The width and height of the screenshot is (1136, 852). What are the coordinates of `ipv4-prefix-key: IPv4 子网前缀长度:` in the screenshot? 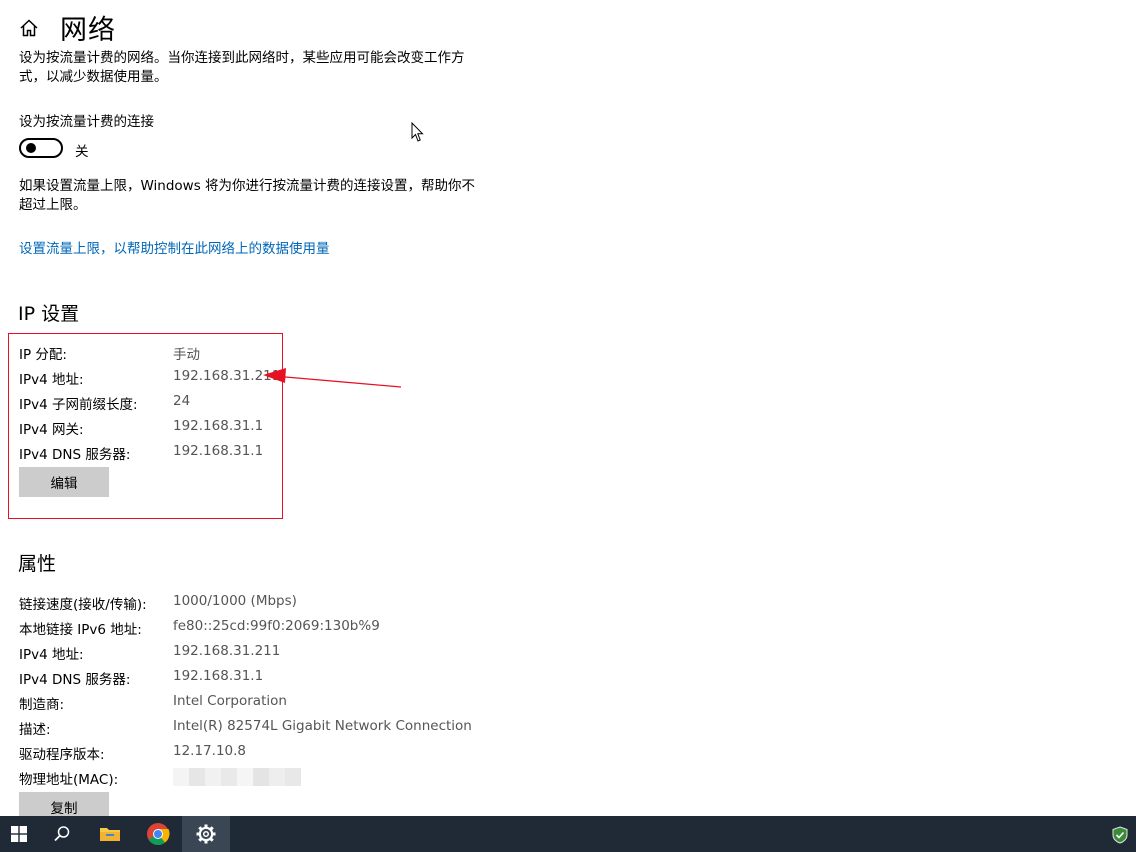 It's located at (78, 405).